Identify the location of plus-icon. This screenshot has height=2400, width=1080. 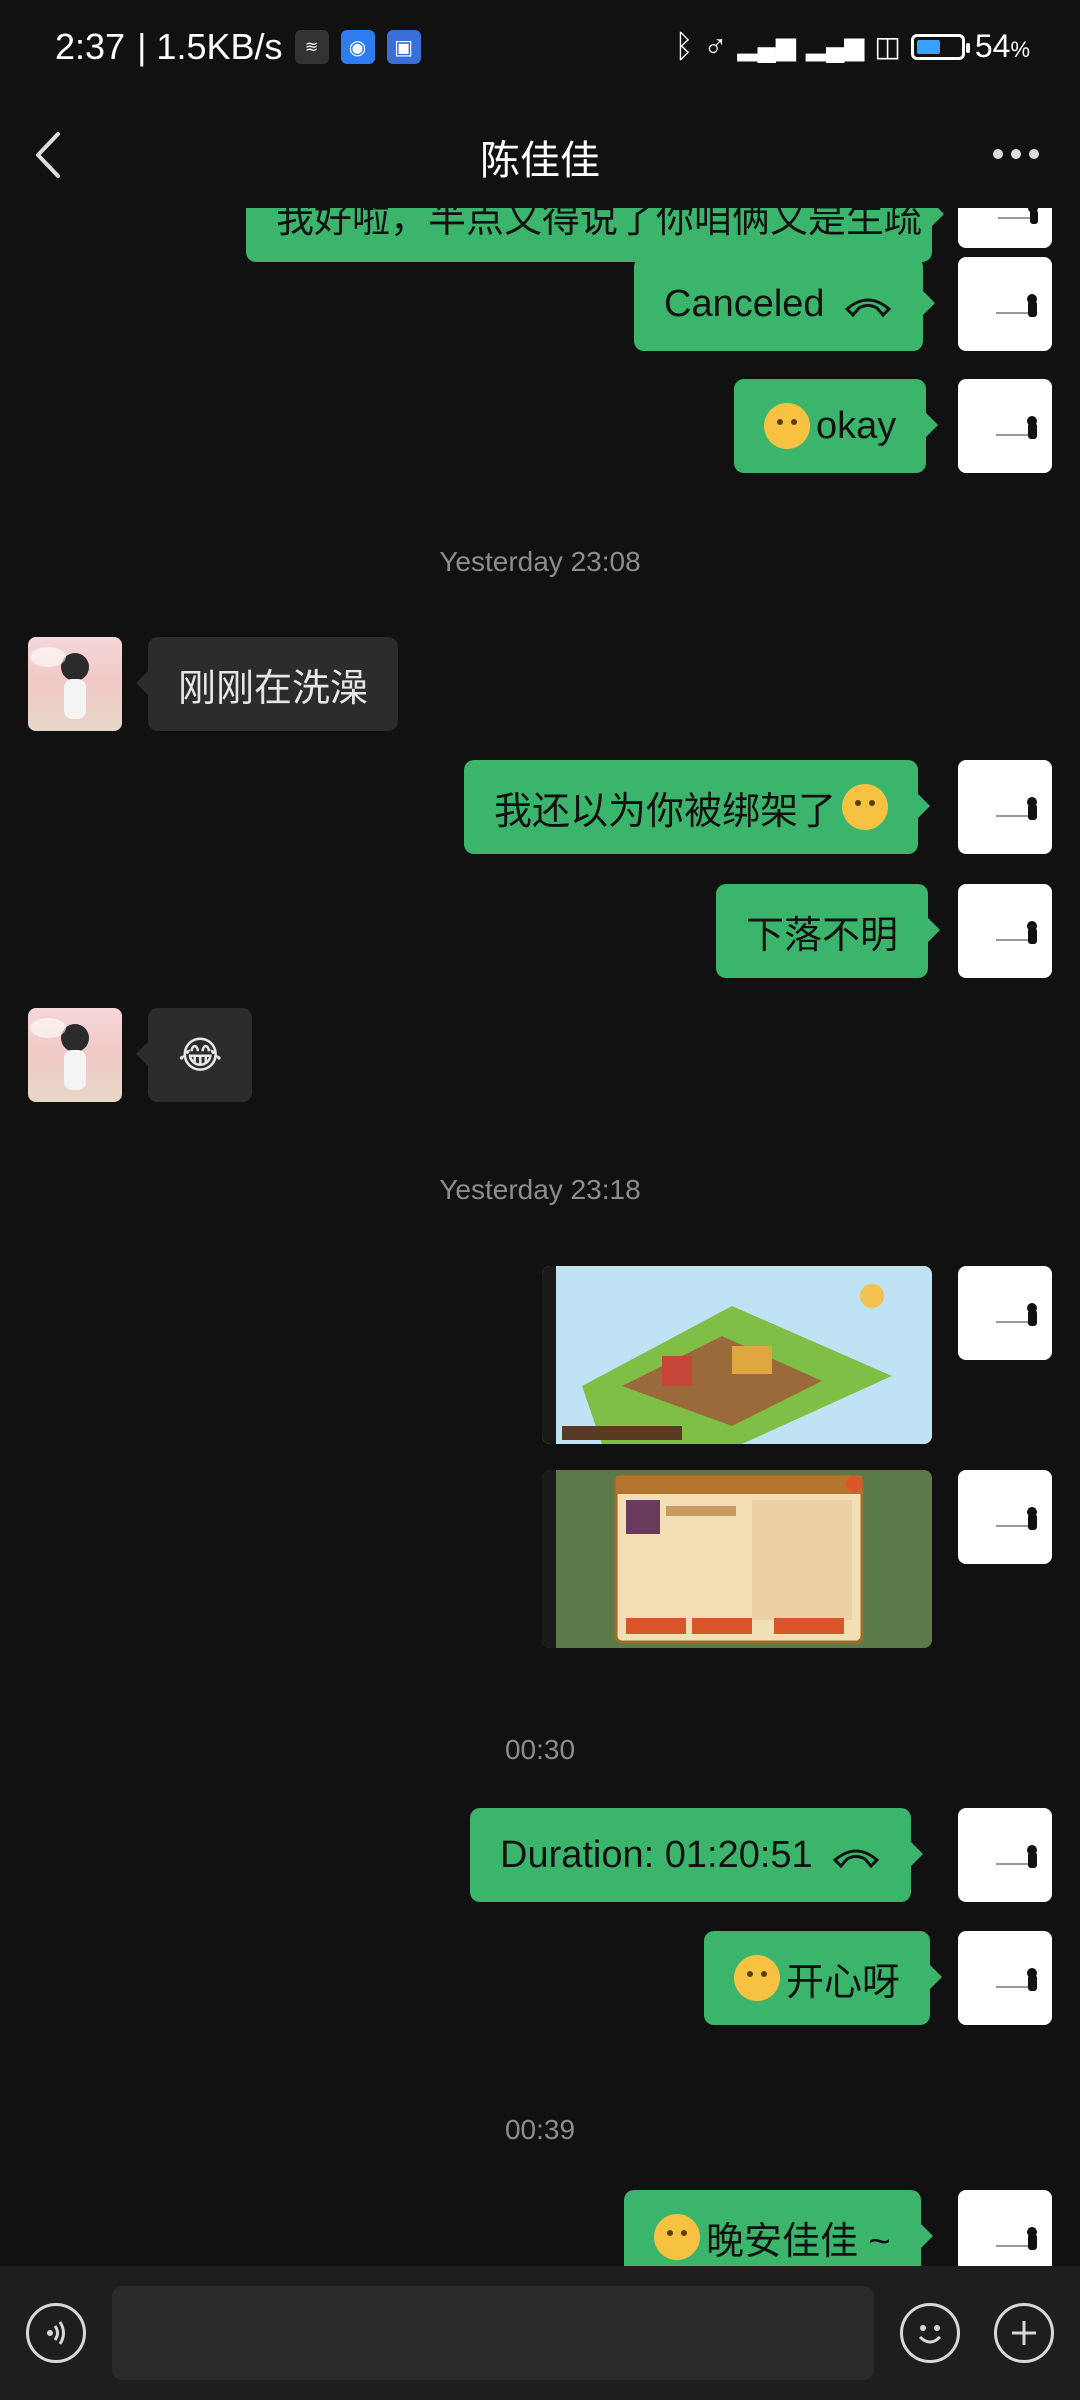
(1024, 2333).